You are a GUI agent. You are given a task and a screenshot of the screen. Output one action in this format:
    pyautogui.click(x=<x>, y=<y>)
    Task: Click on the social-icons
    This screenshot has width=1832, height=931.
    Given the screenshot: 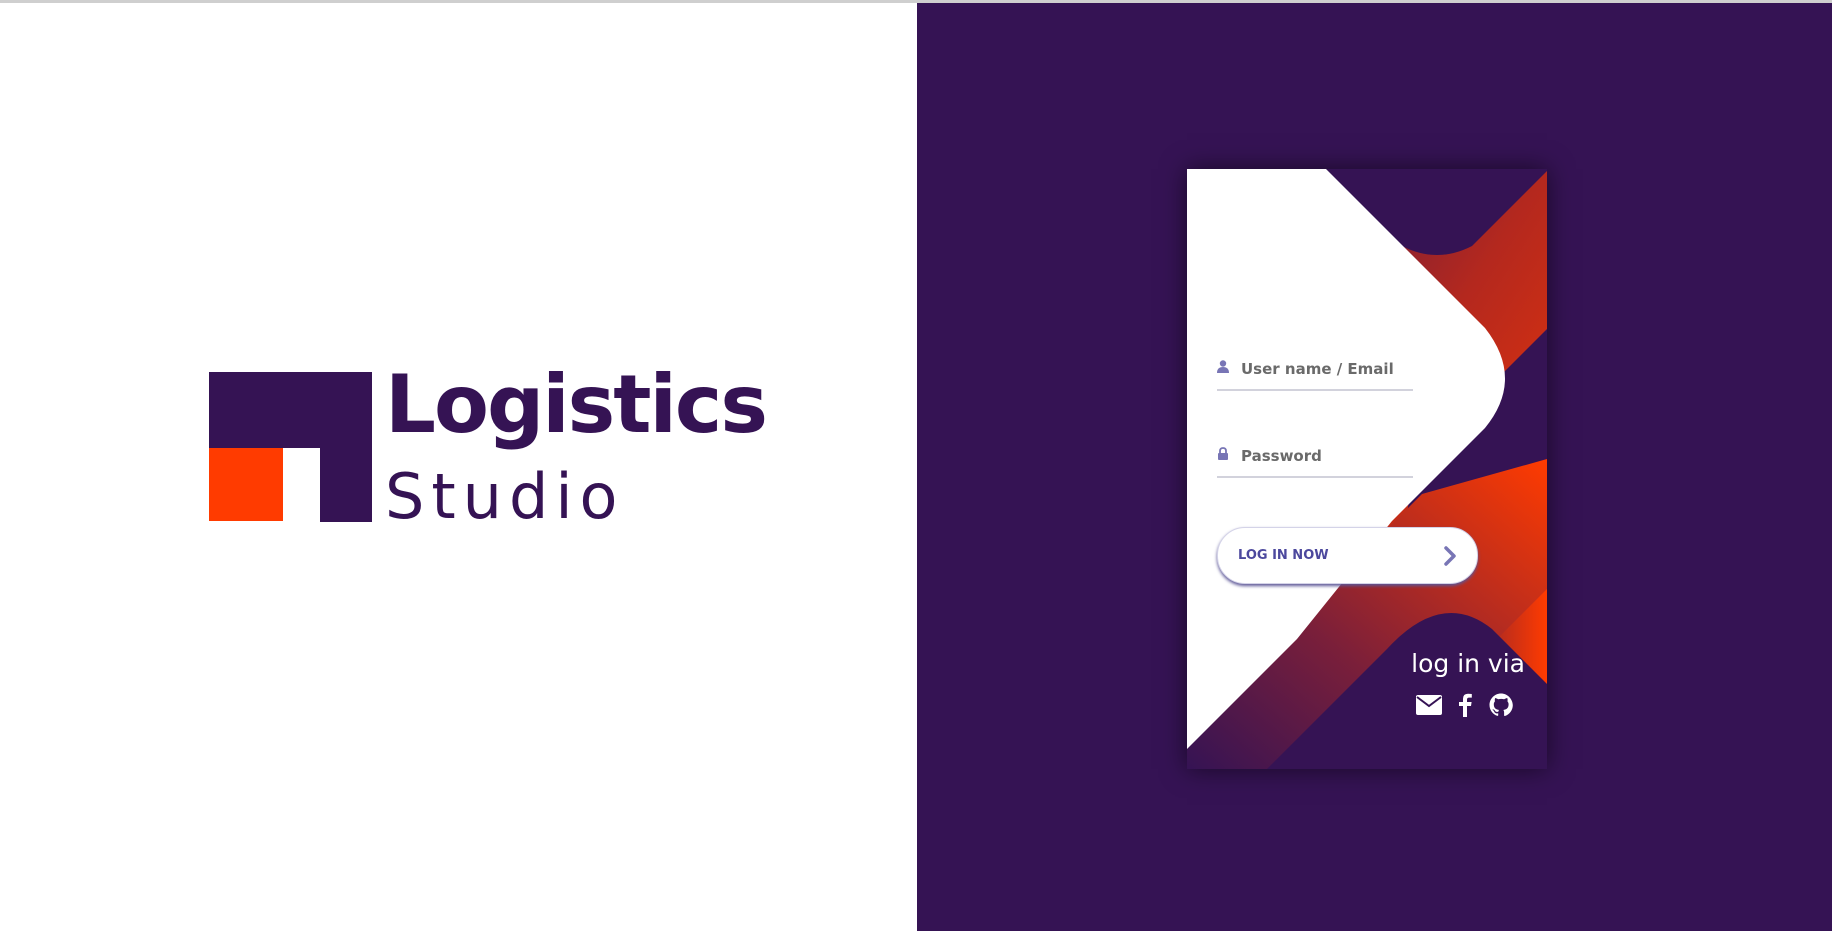 What is the action you would take?
    pyautogui.click(x=1460, y=705)
    